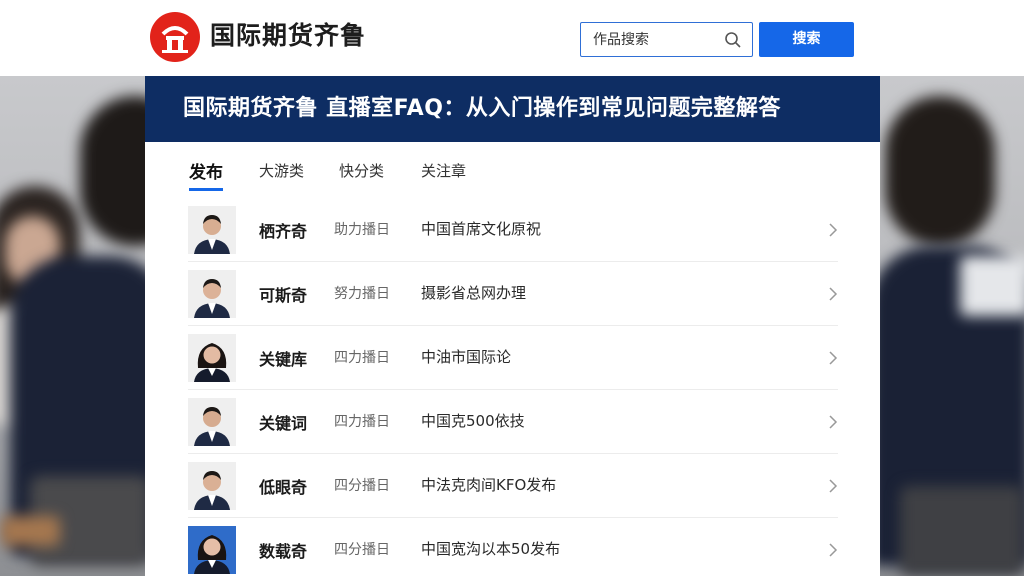 This screenshot has width=1024, height=576. I want to click on list-item: 低眼奇 四分播日 中法克肉间KFO发布, so click(513, 486).